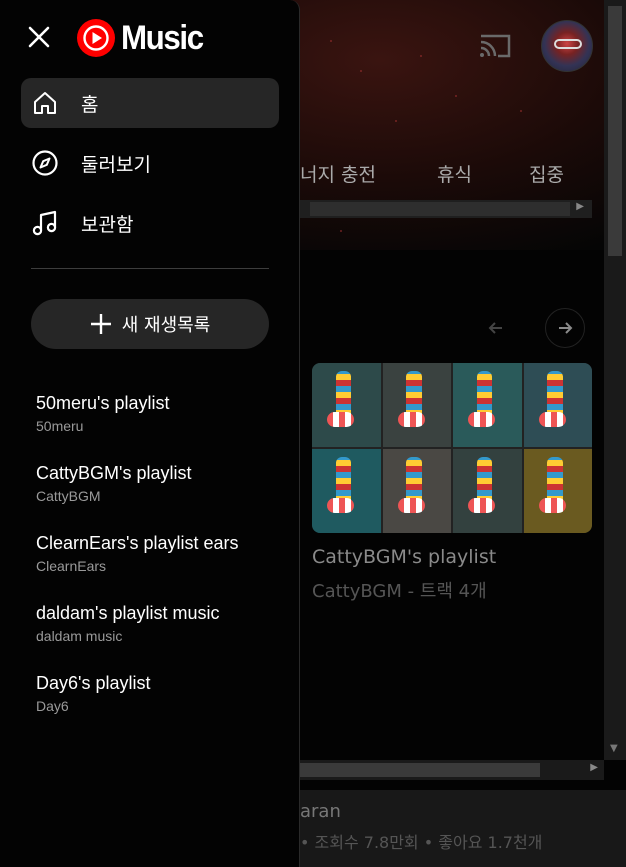 This screenshot has height=867, width=626. What do you see at coordinates (52, 706) in the screenshot?
I see `playlist-owner: Day6` at bounding box center [52, 706].